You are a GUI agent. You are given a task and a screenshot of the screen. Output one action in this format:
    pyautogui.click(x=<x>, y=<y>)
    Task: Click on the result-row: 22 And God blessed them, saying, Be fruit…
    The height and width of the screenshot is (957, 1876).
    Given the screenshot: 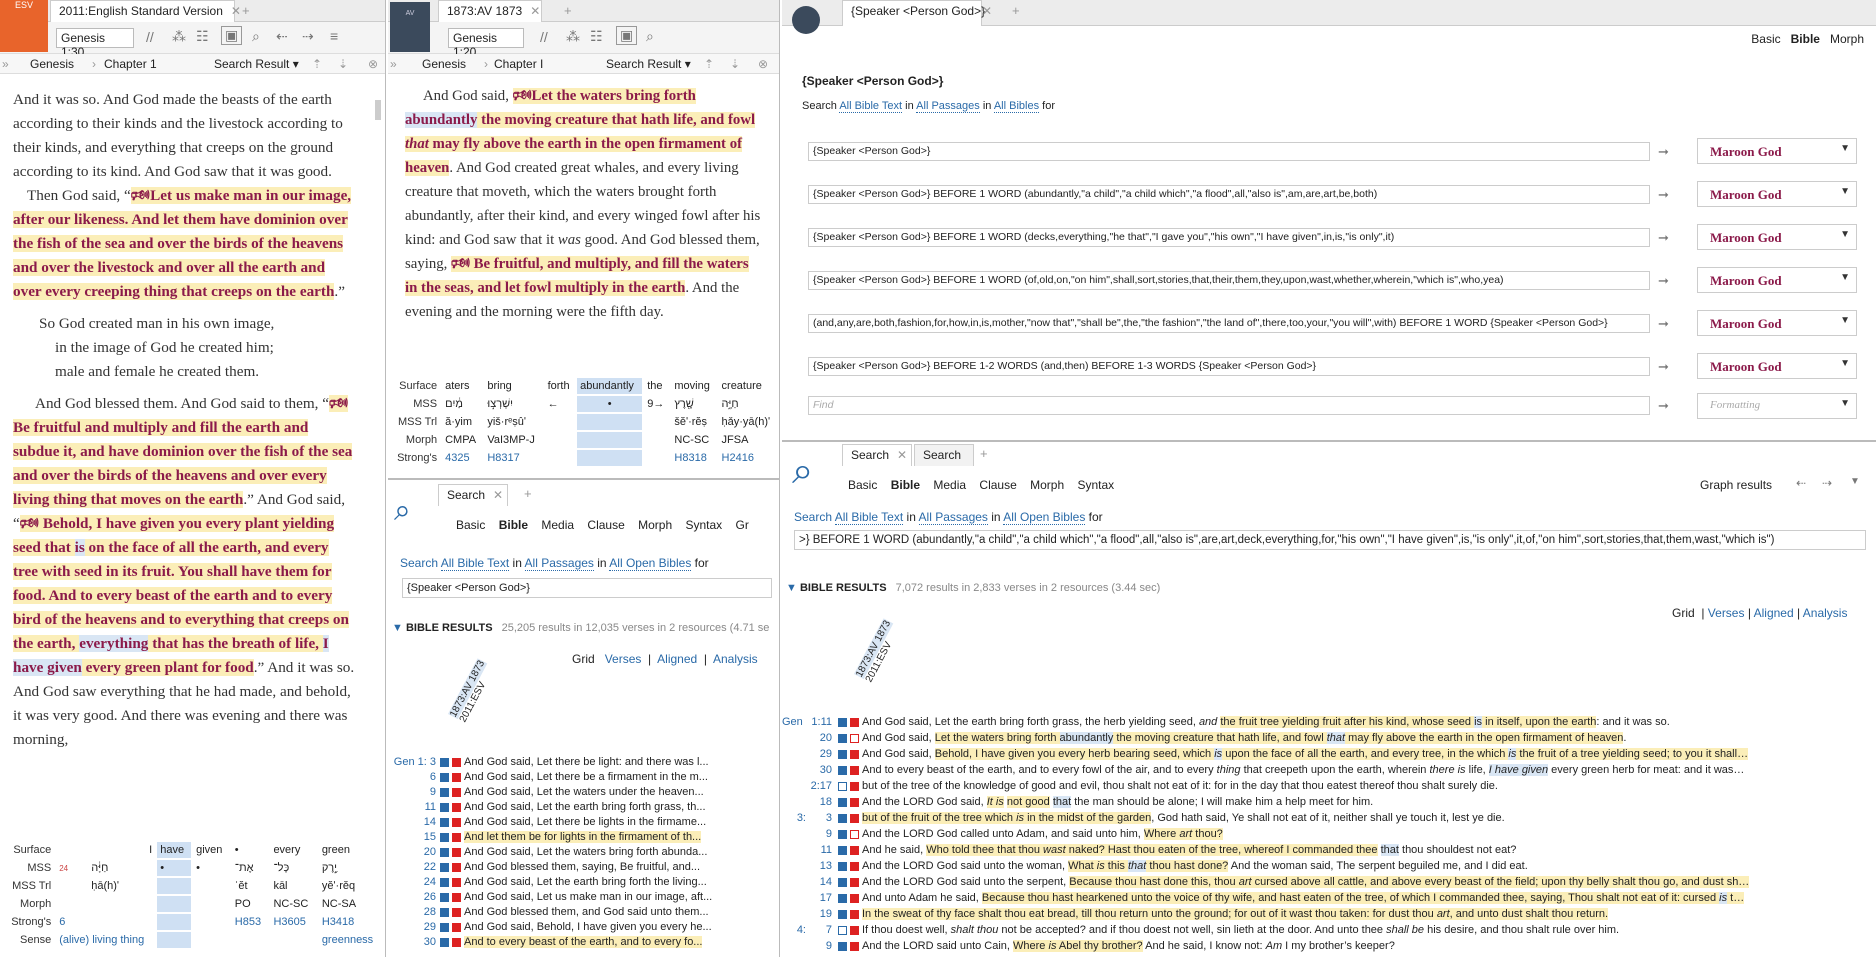 What is the action you would take?
    pyautogui.click(x=544, y=867)
    